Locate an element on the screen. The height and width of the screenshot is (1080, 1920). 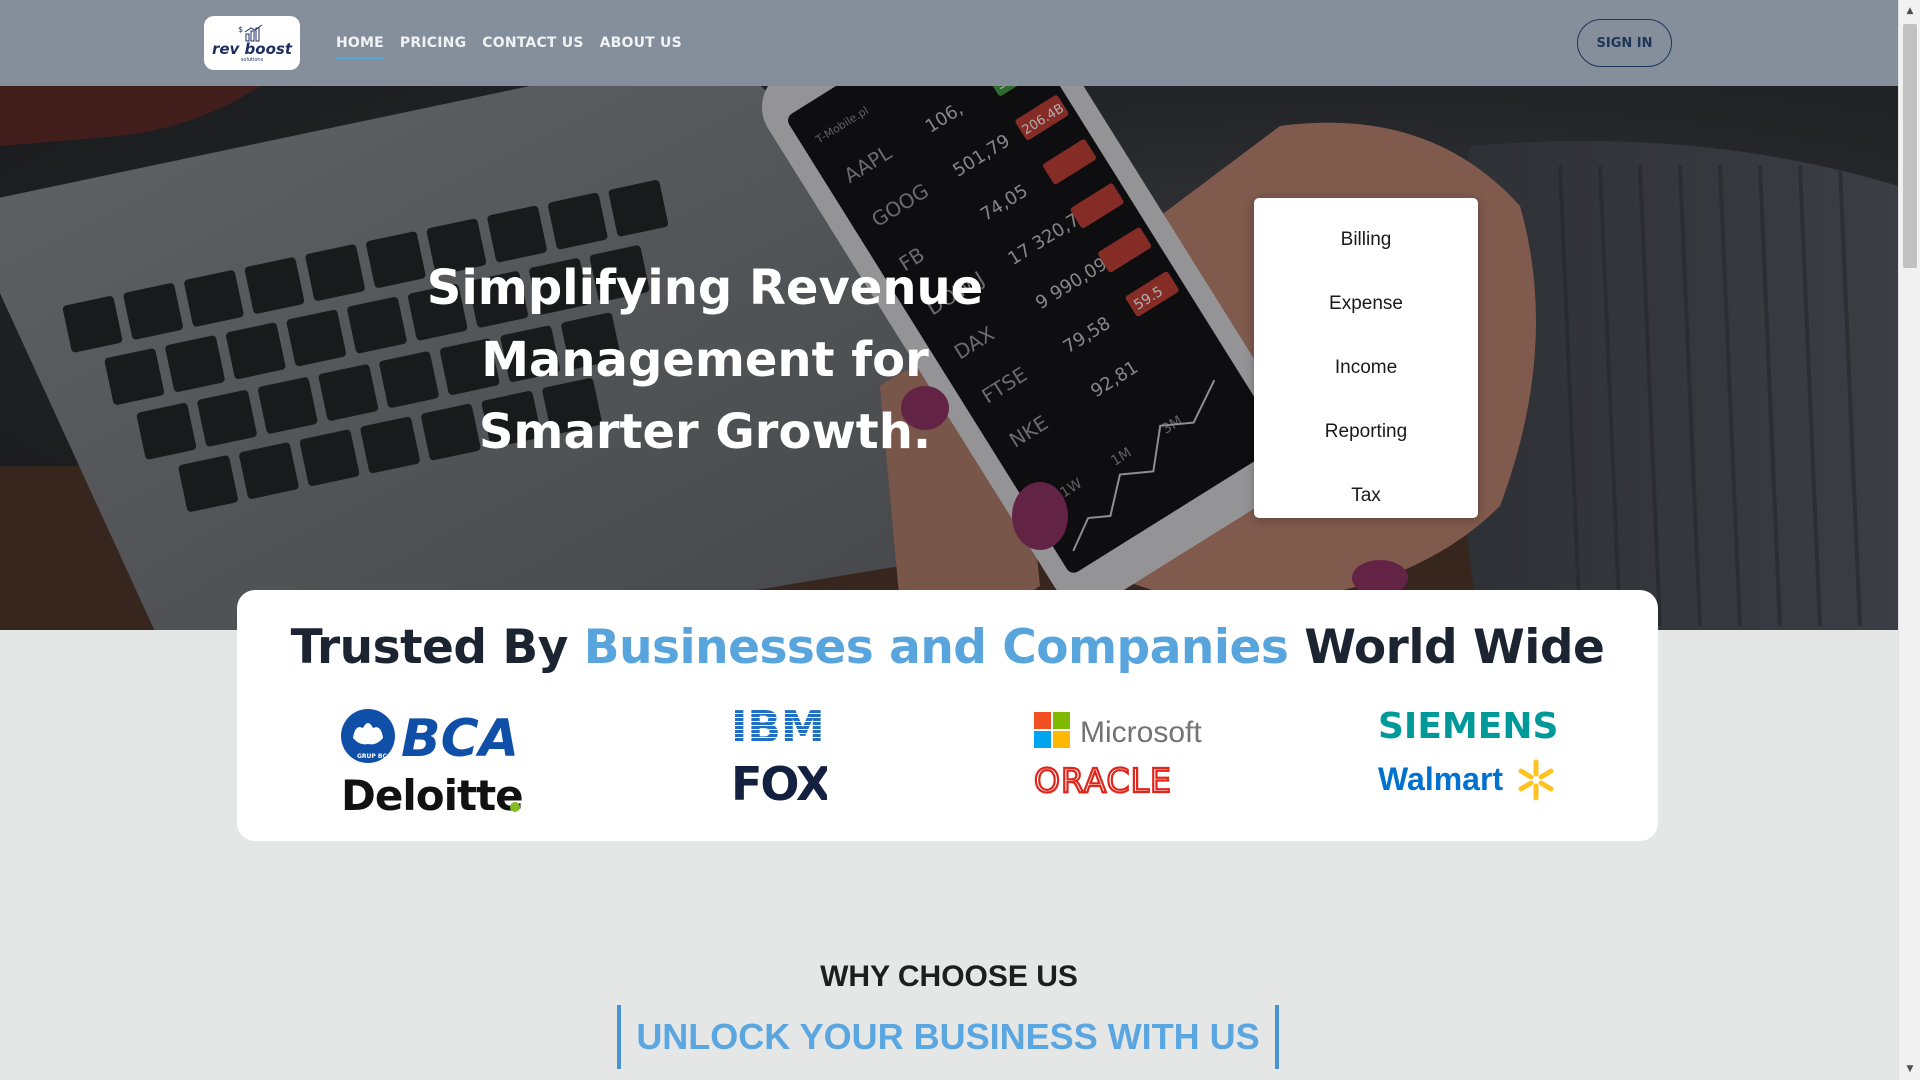
nav-about-us: ABOUT US is located at coordinates (641, 43).